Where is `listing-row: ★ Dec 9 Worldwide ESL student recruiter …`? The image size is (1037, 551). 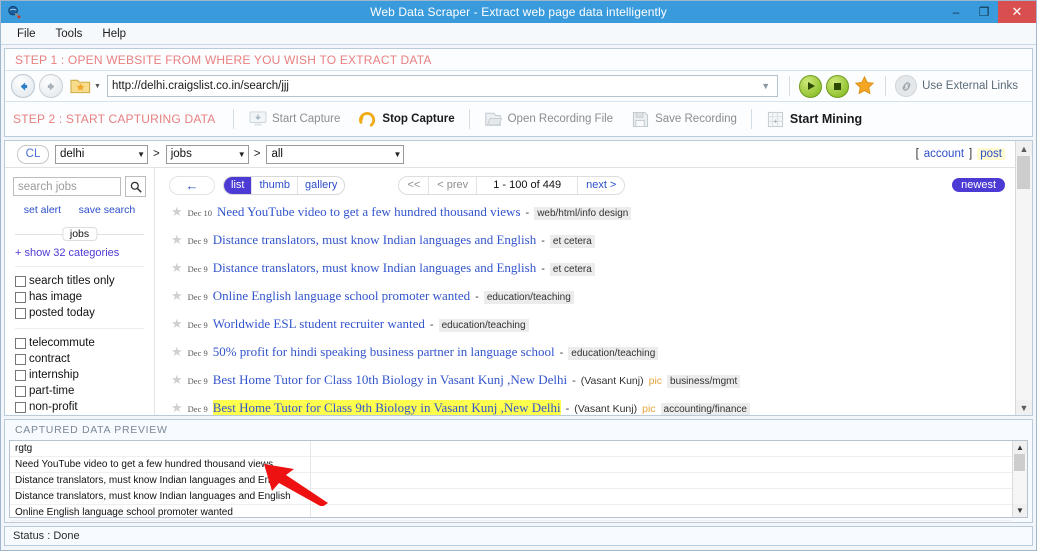
listing-row: ★ Dec 9 Worldwide ESL student recruiter … is located at coordinates (585, 330).